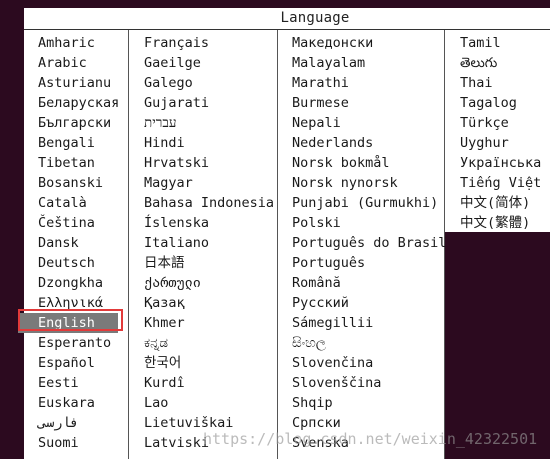  What do you see at coordinates (202, 203) in the screenshot?
I see `language-option: Bahasa Indonesia` at bounding box center [202, 203].